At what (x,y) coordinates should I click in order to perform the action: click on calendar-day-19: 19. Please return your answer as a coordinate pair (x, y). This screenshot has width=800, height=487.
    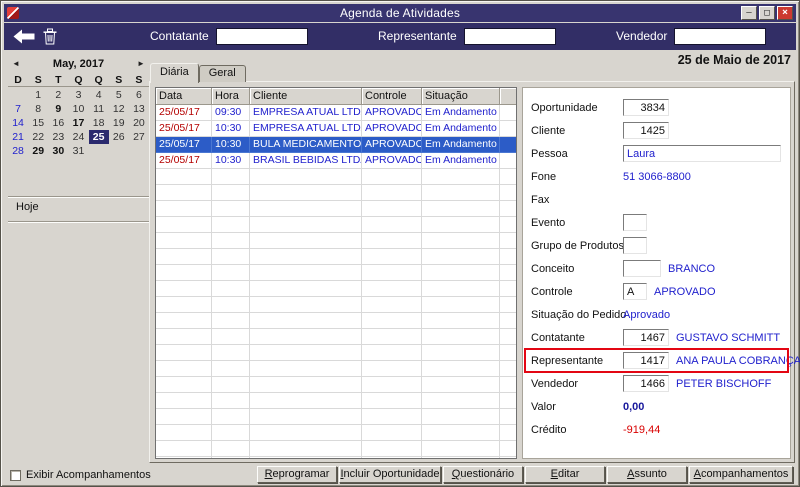
    Looking at the image, I should click on (119, 123).